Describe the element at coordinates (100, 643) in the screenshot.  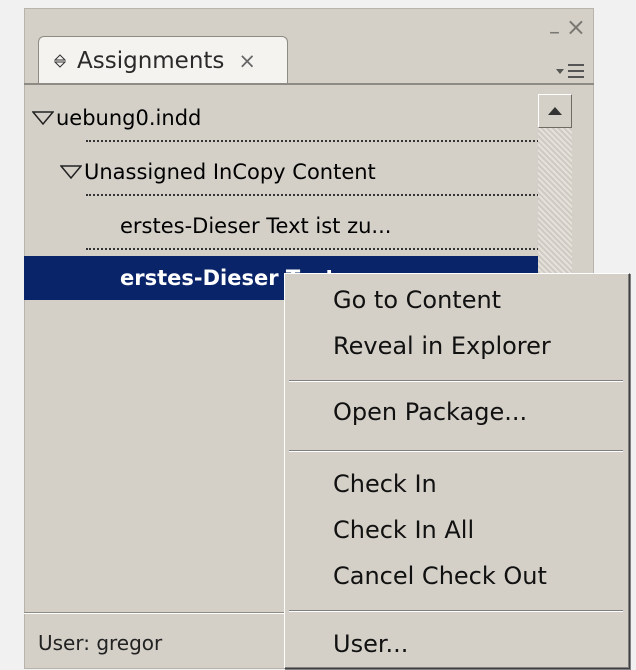
I see `current-user-label: User: gregor` at that location.